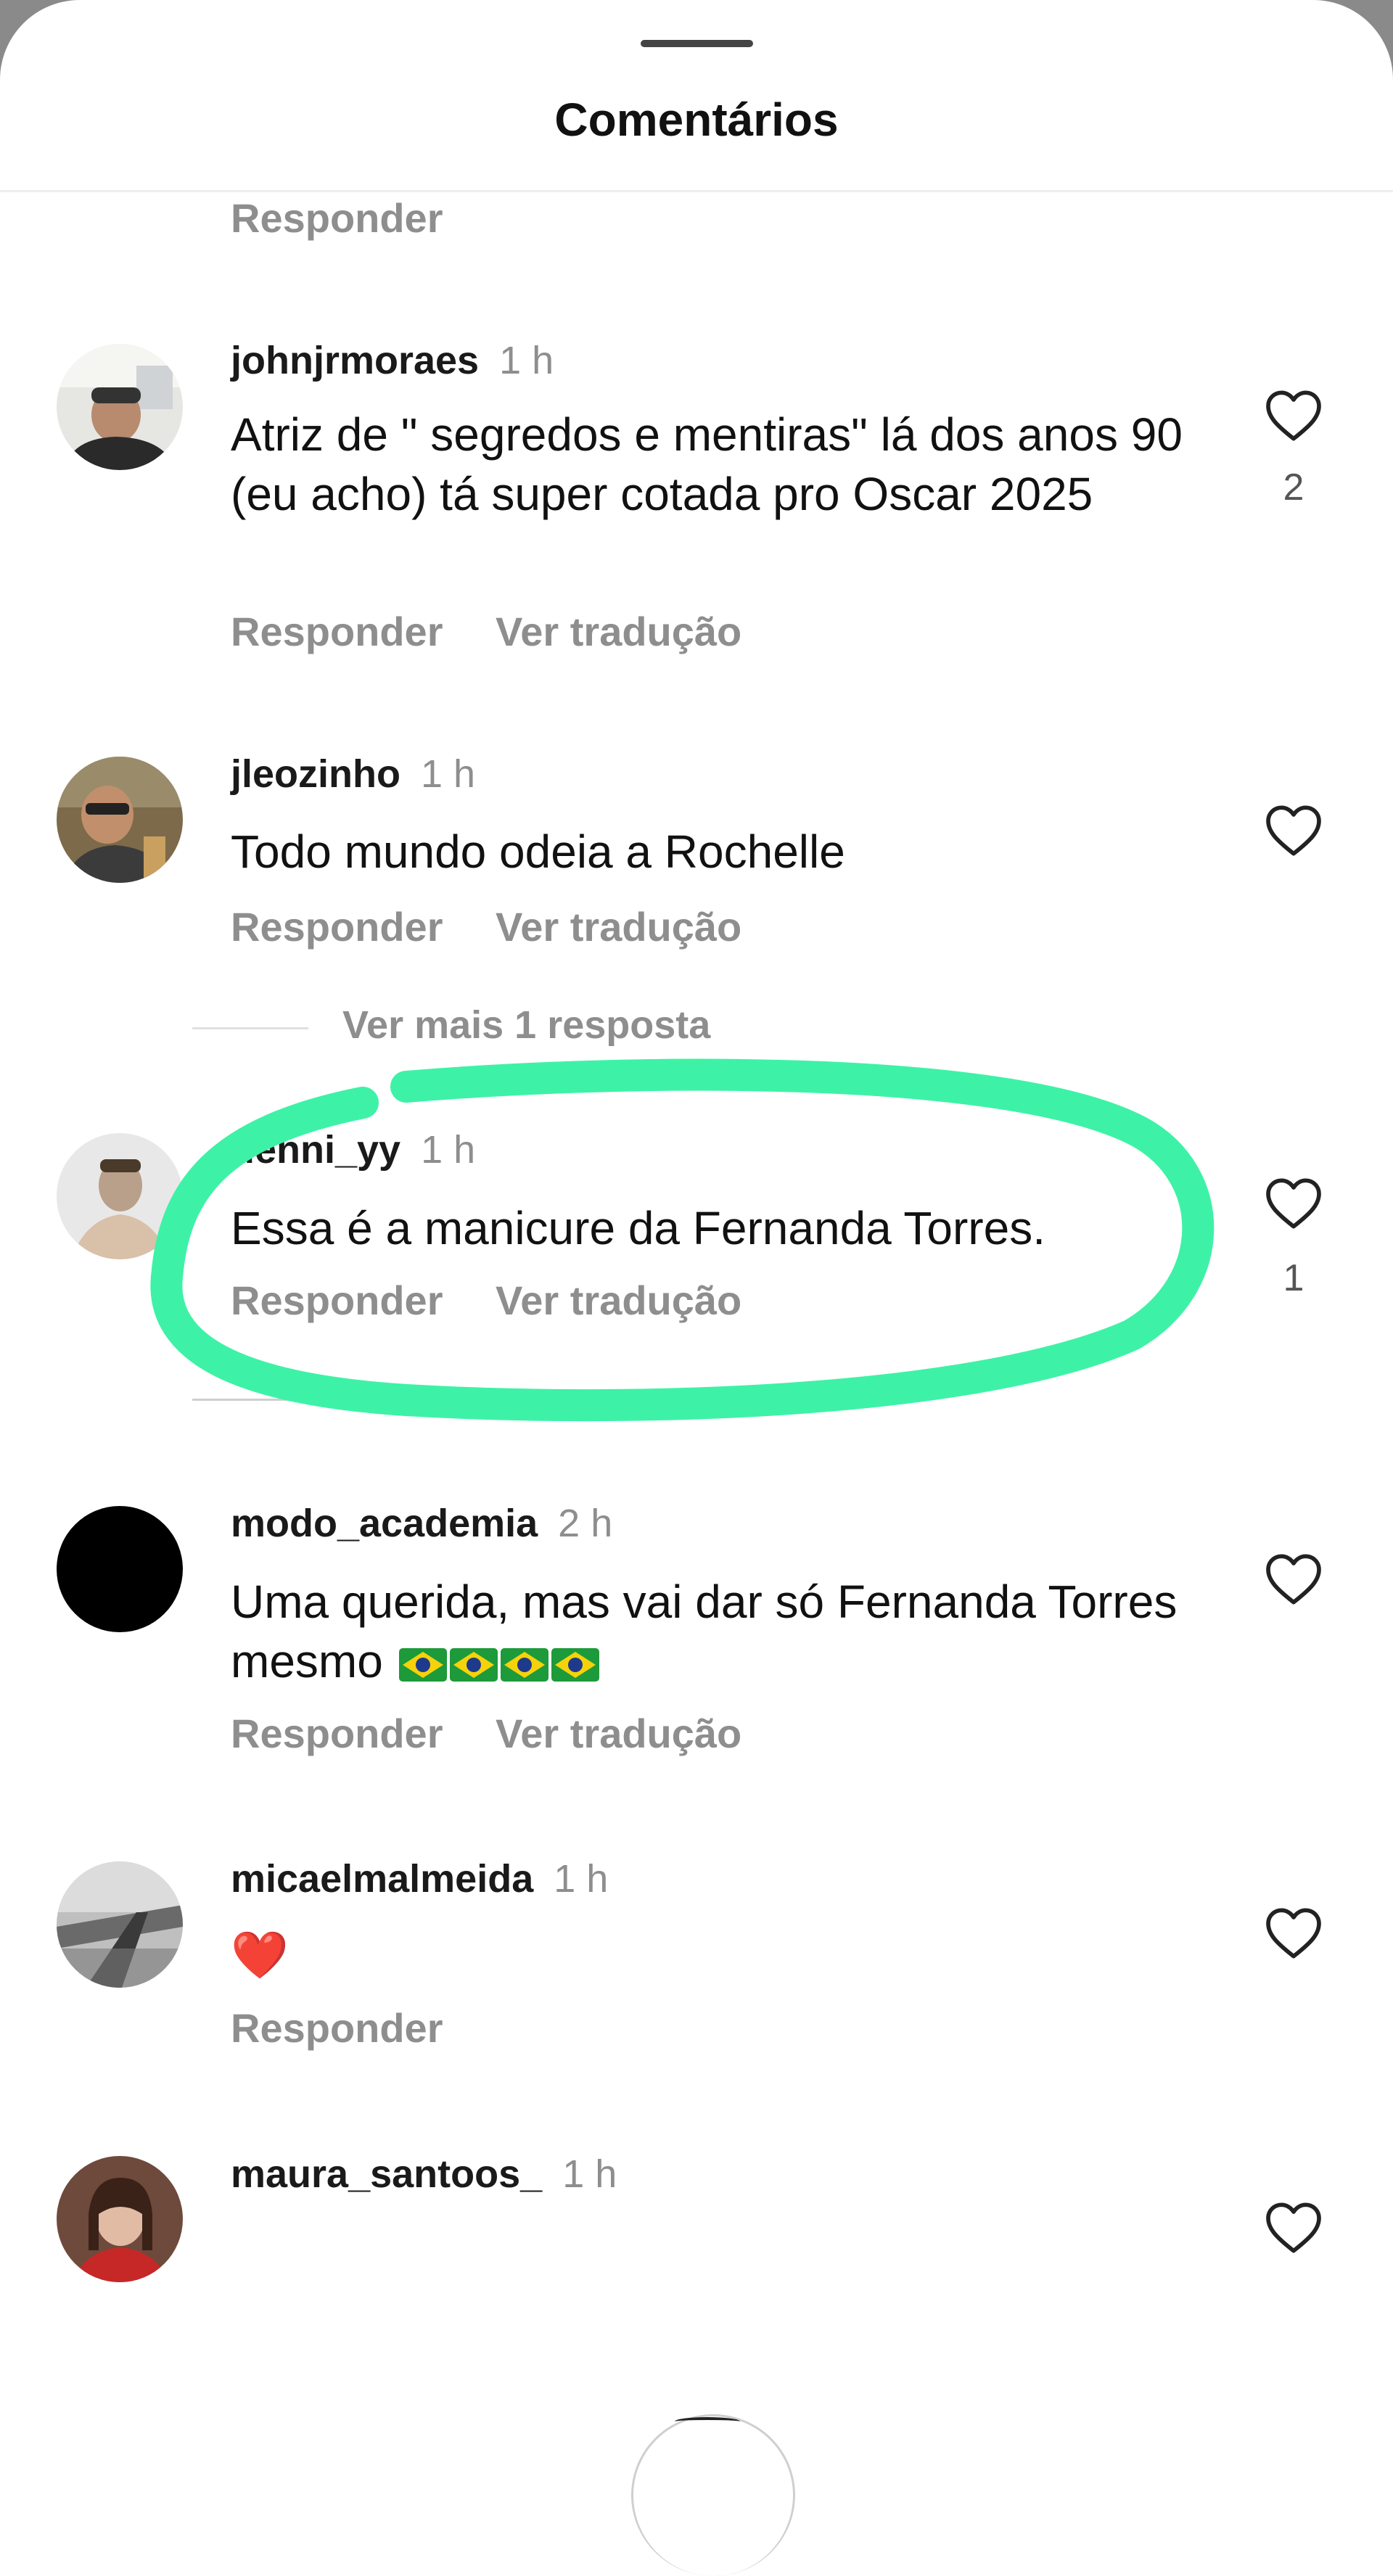 The width and height of the screenshot is (1393, 2576). Describe the element at coordinates (638, 1228) in the screenshot. I see `comment-text: Essa é a manicure da Fernanda Torres.` at that location.